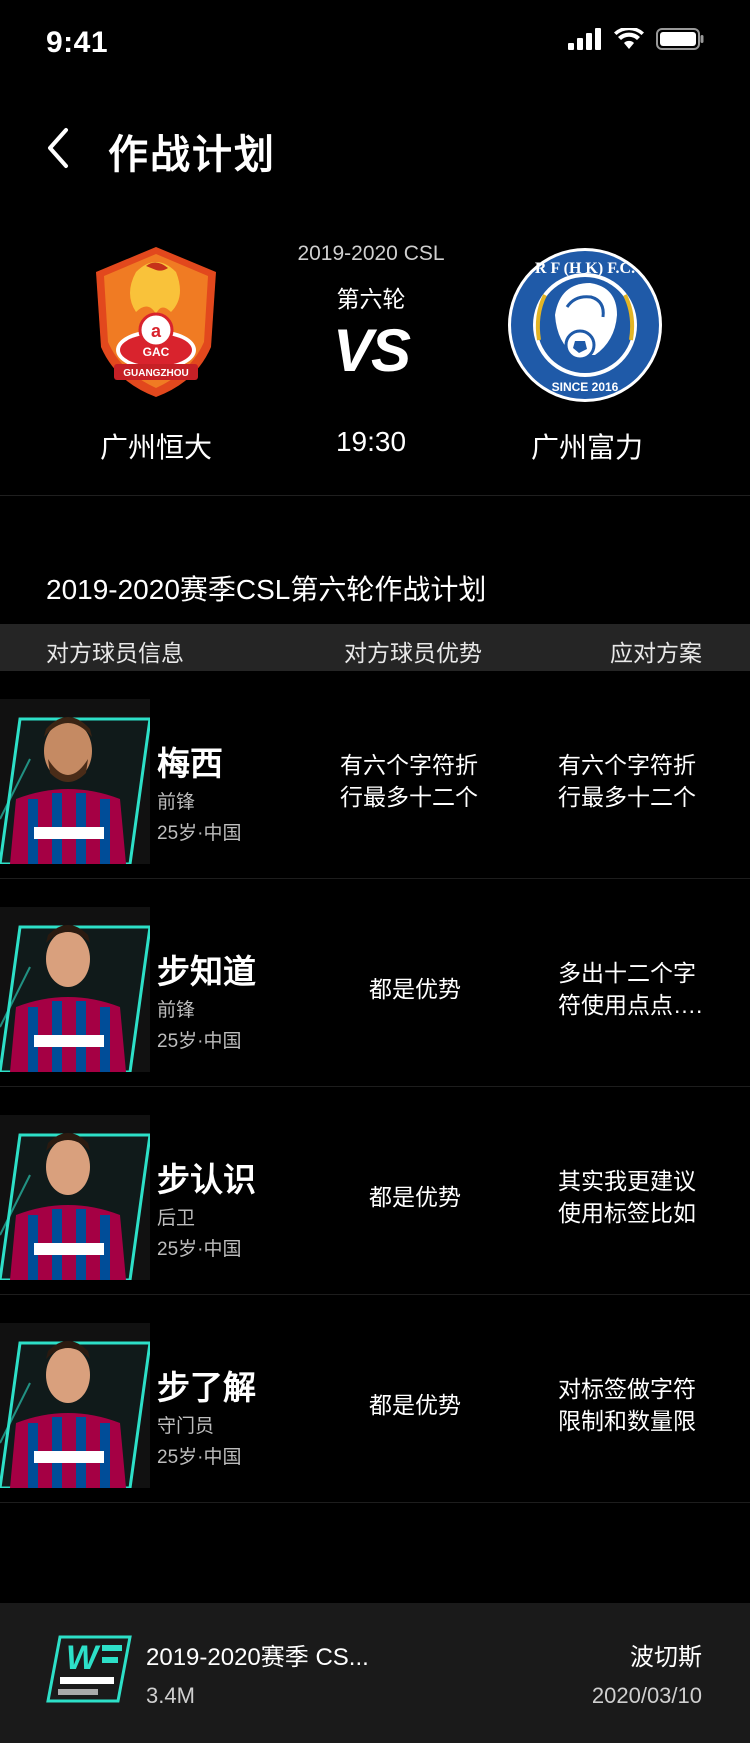 The width and height of the screenshot is (750, 1743). I want to click on player-name: 步认识, so click(206, 1179).